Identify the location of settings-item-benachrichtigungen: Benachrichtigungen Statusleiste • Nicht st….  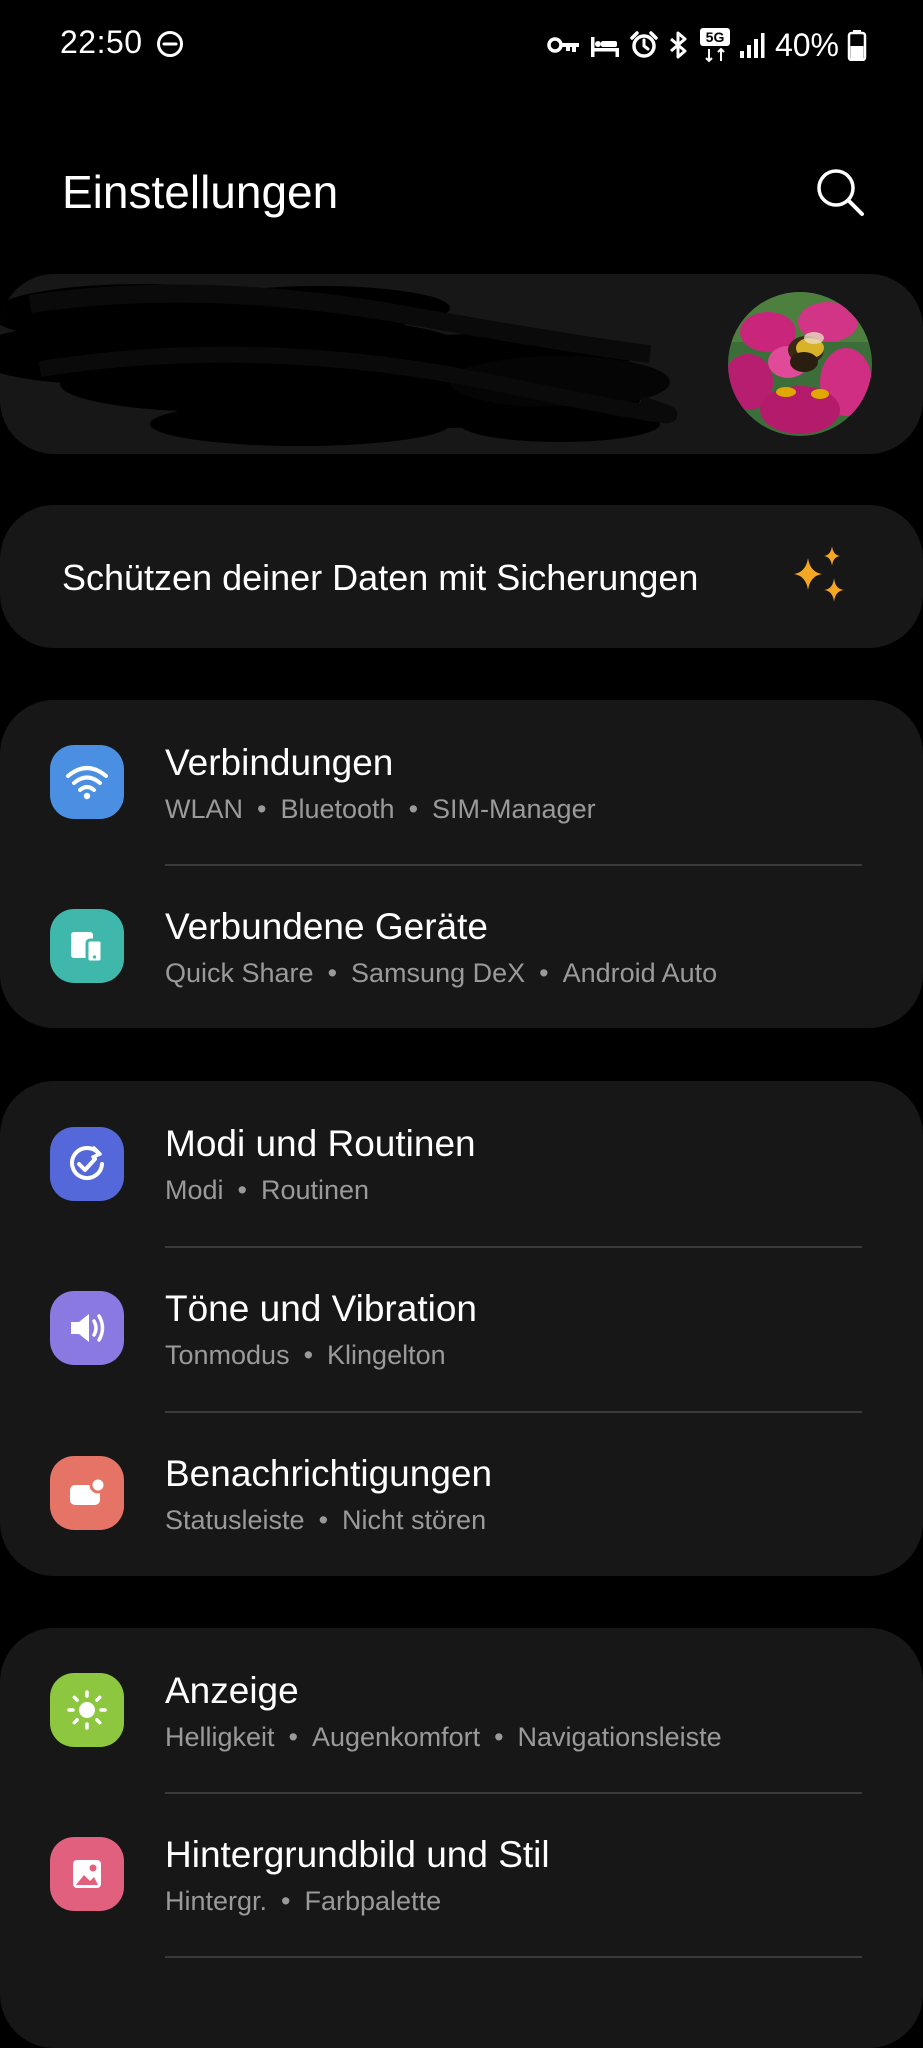
(461, 1493).